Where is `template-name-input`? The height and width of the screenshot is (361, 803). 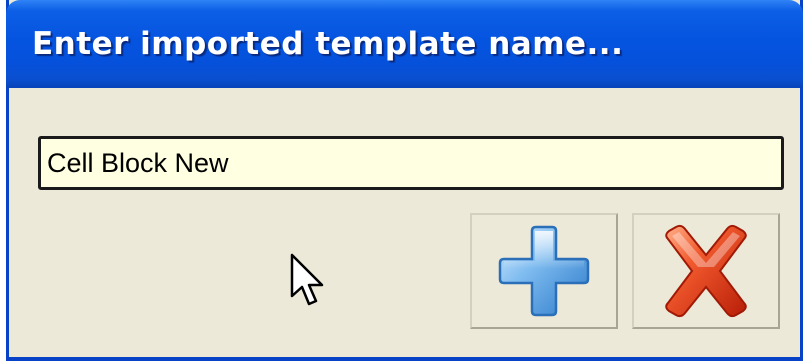
template-name-input is located at coordinates (411, 163).